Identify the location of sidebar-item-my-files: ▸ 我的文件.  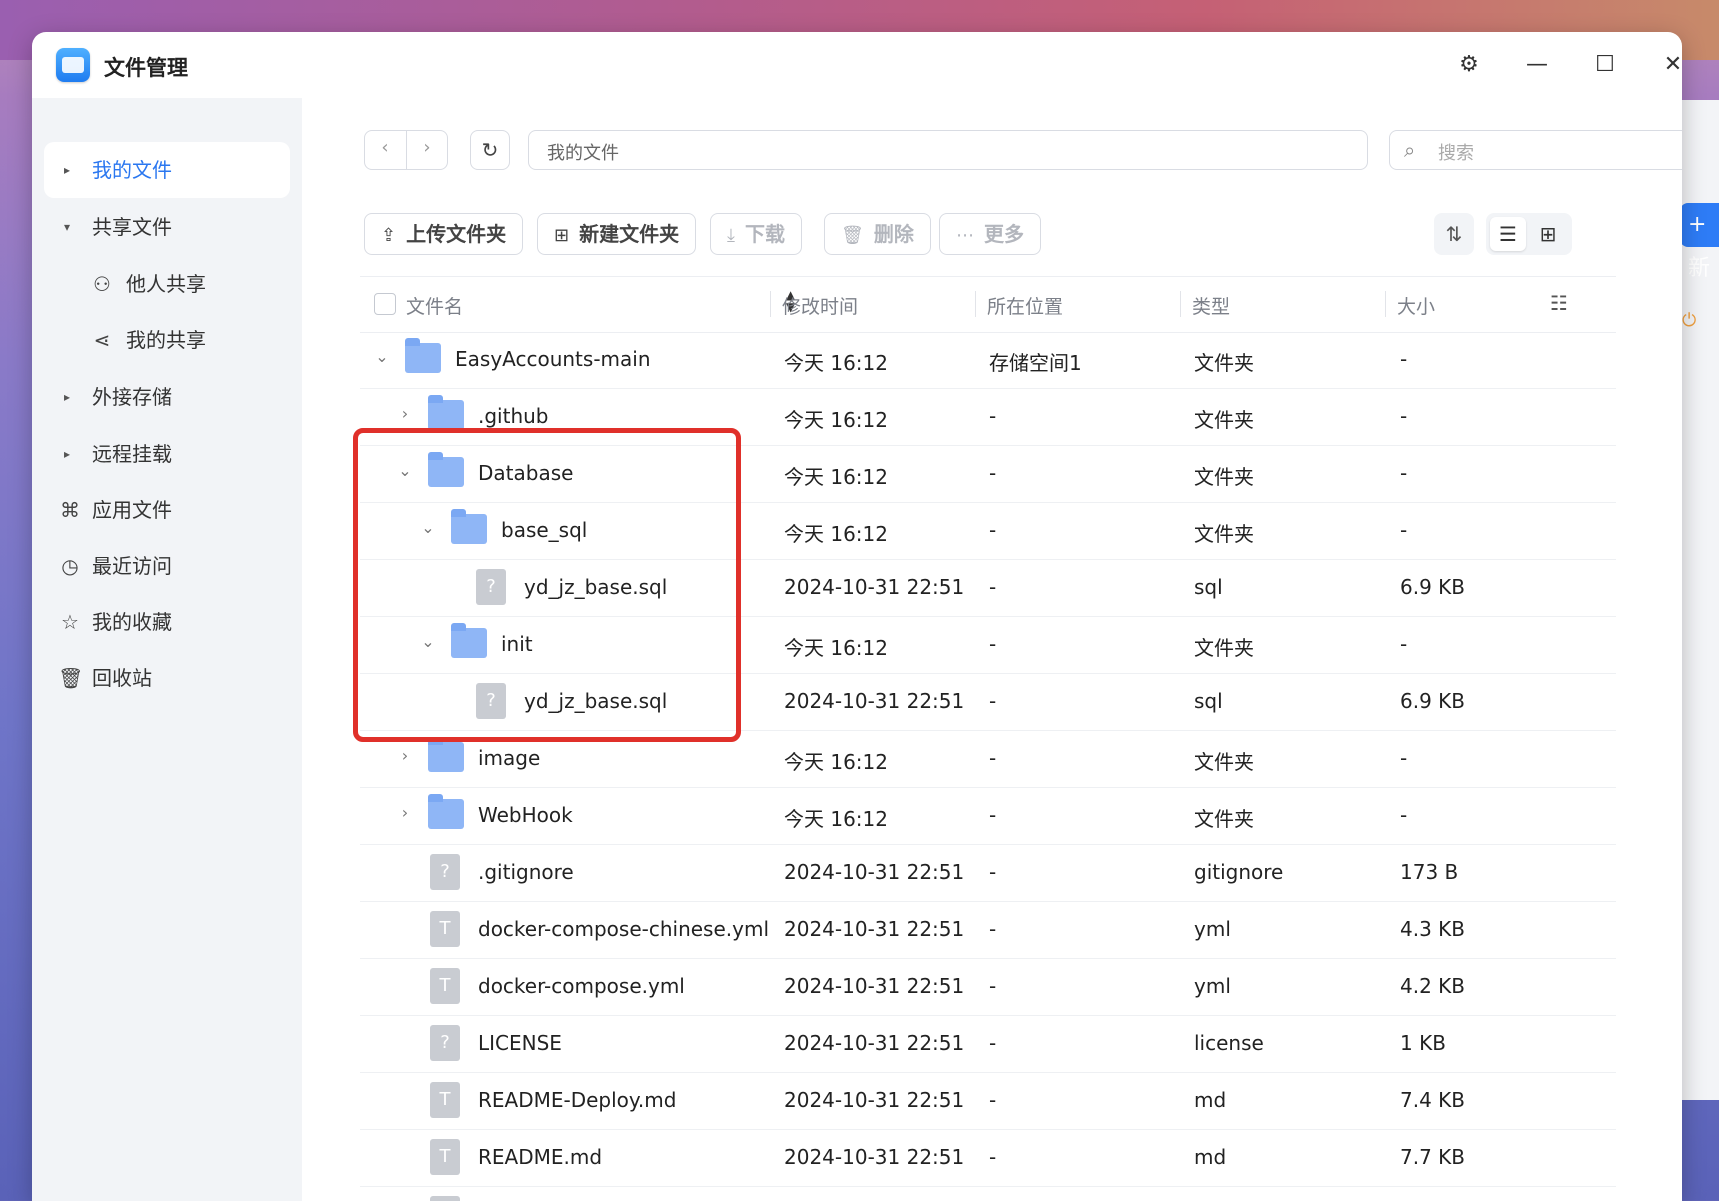
(167, 170).